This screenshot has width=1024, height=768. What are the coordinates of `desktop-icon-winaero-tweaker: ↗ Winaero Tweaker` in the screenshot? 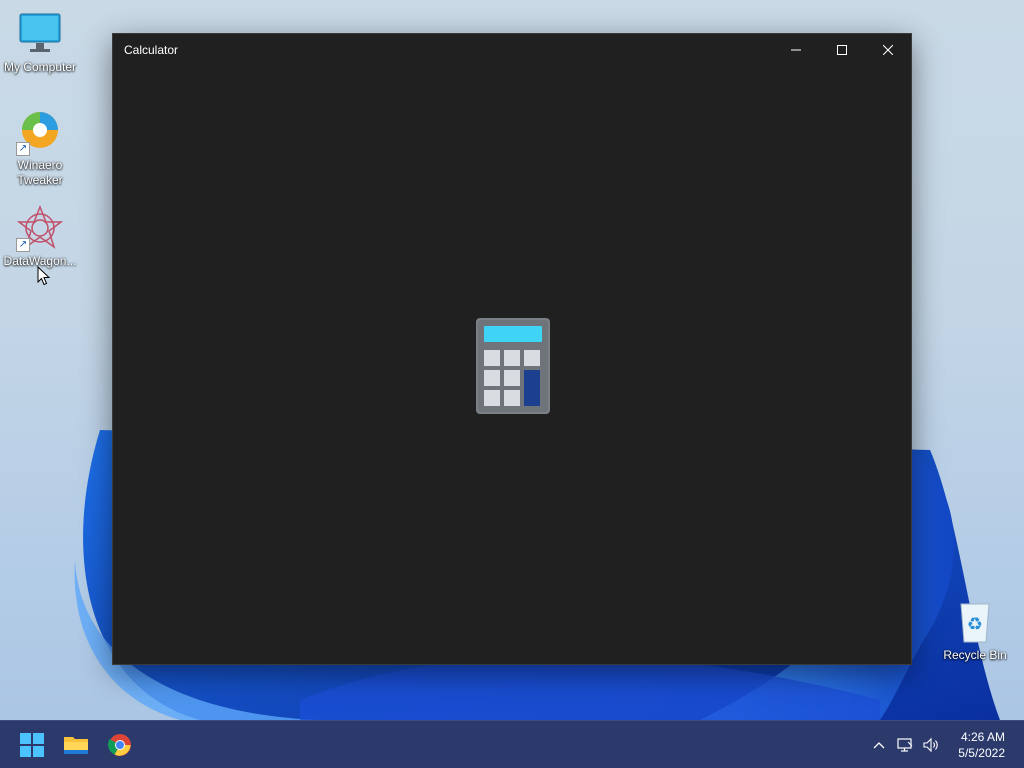 It's located at (40, 148).